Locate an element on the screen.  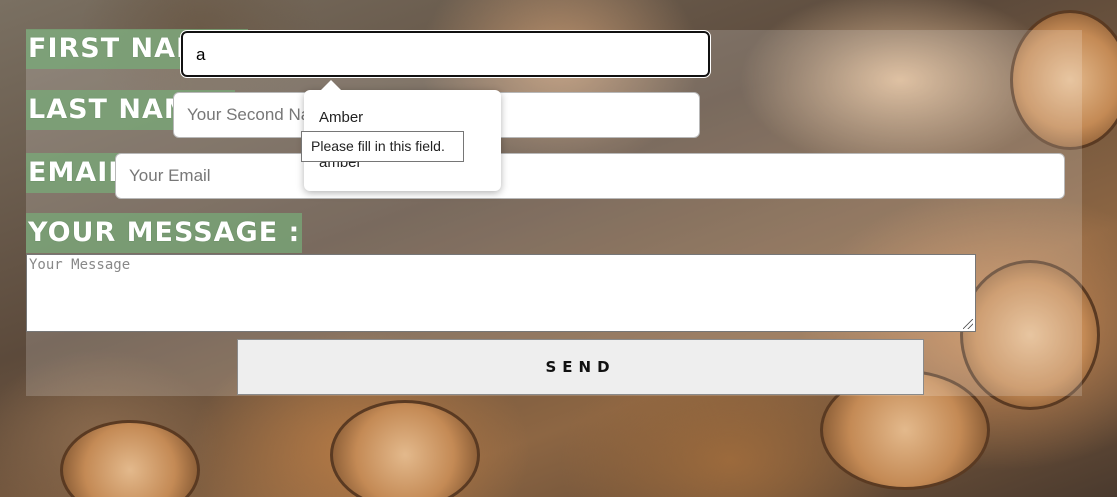
email-input: Your Email is located at coordinates (590, 176).